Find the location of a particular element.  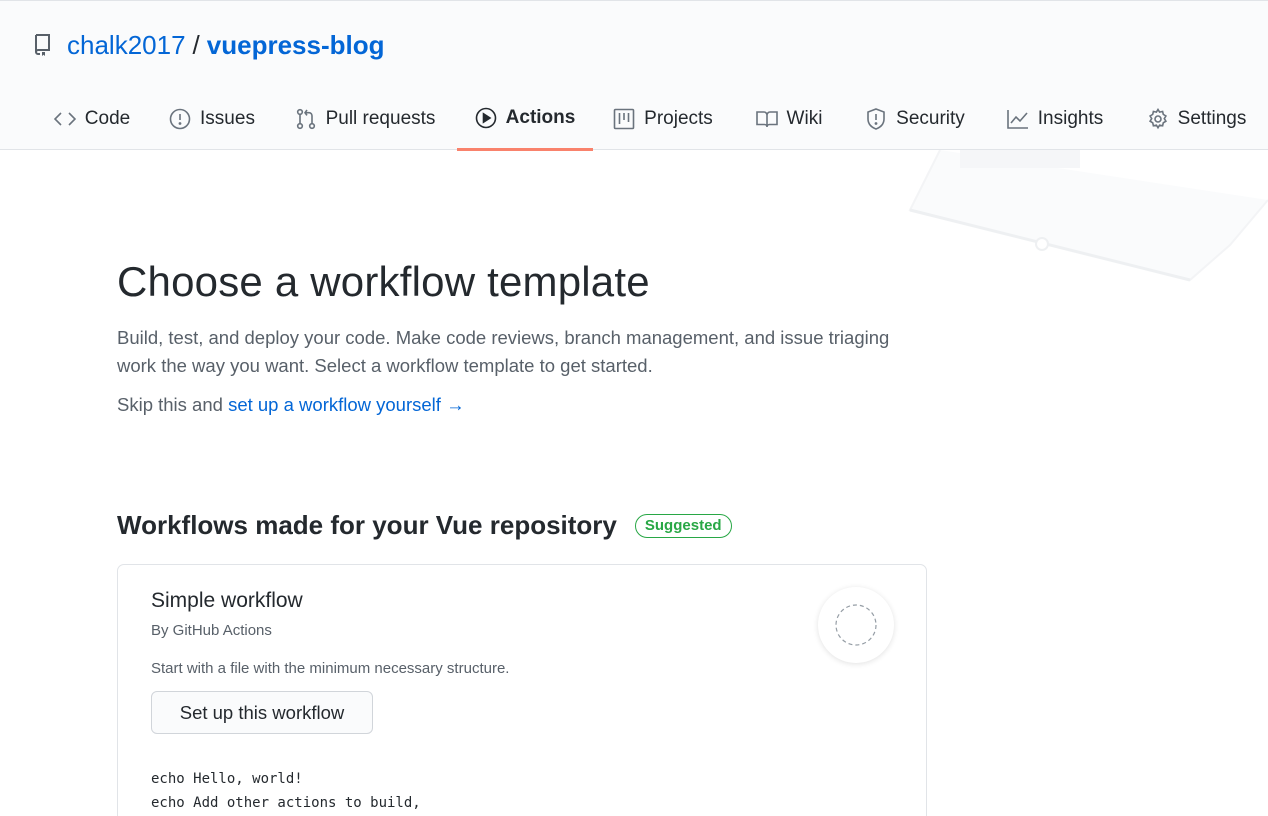

section-title-text: Workflows made for your Vue repository is located at coordinates (367, 525).